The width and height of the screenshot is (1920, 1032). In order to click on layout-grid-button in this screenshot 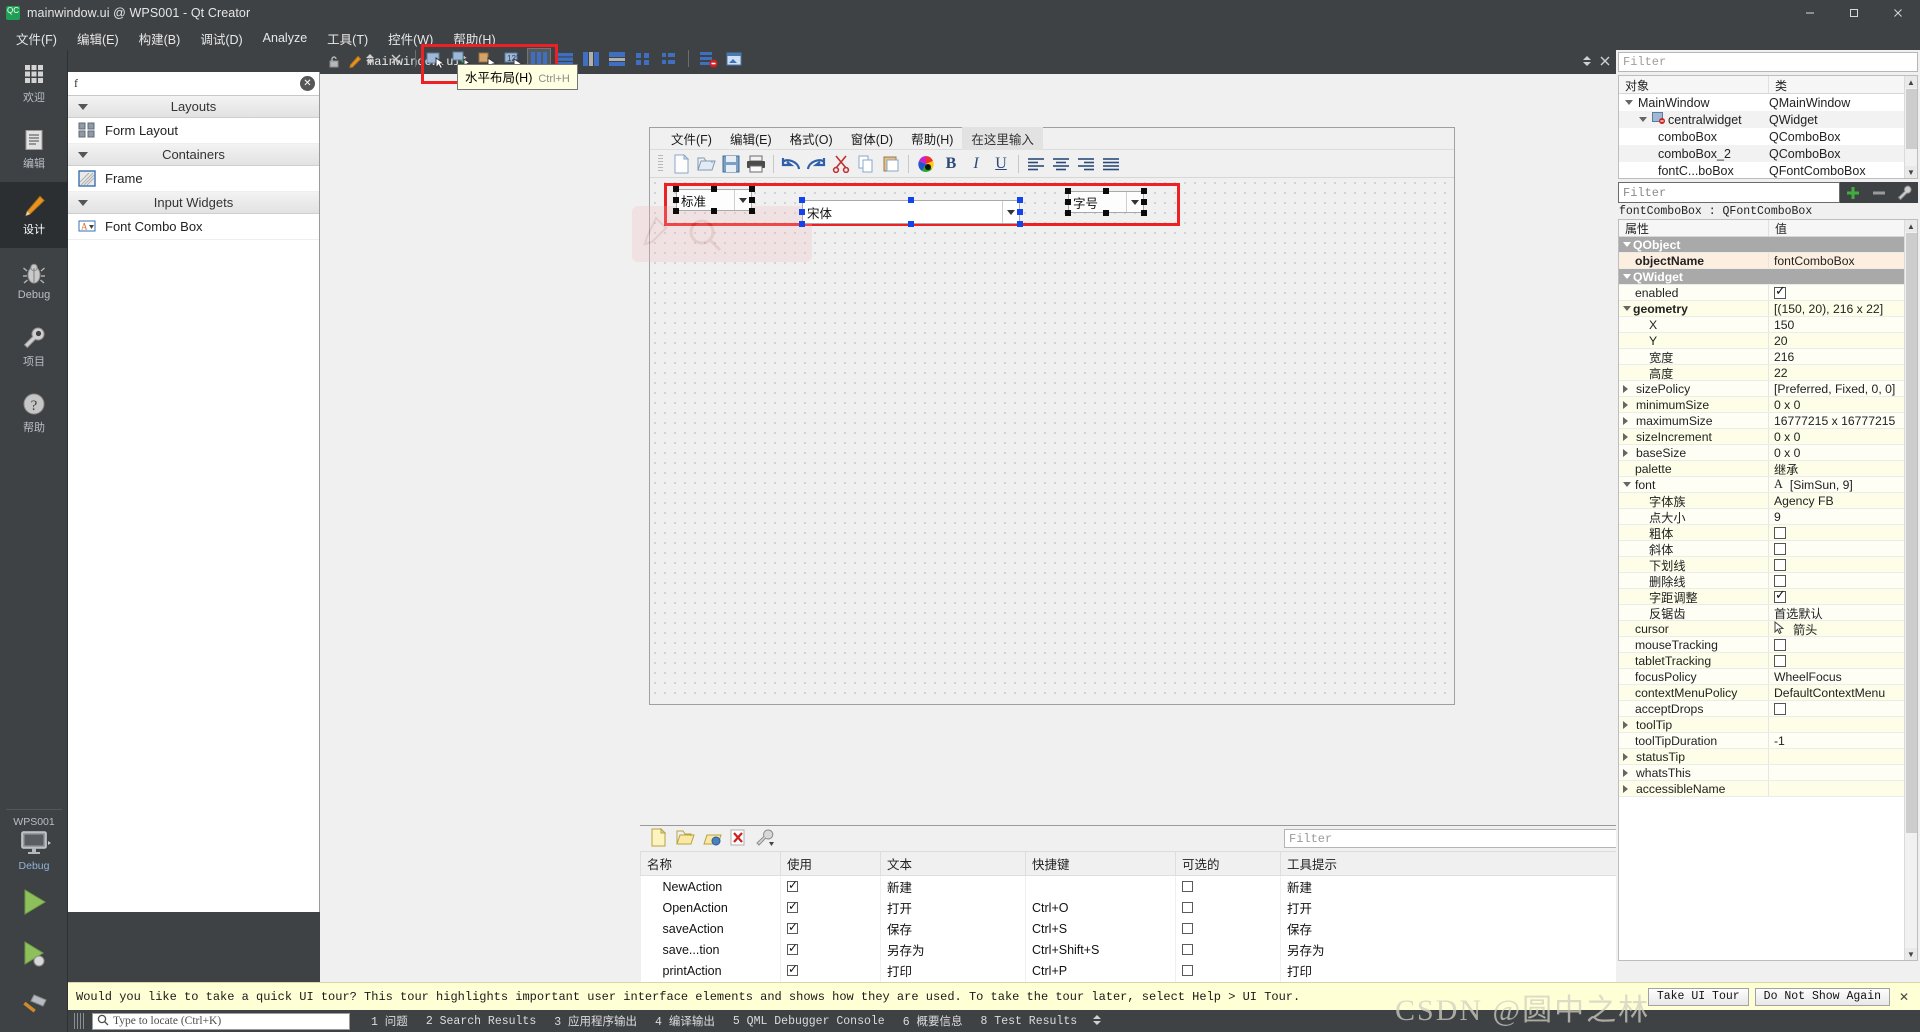, I will do `click(643, 59)`.